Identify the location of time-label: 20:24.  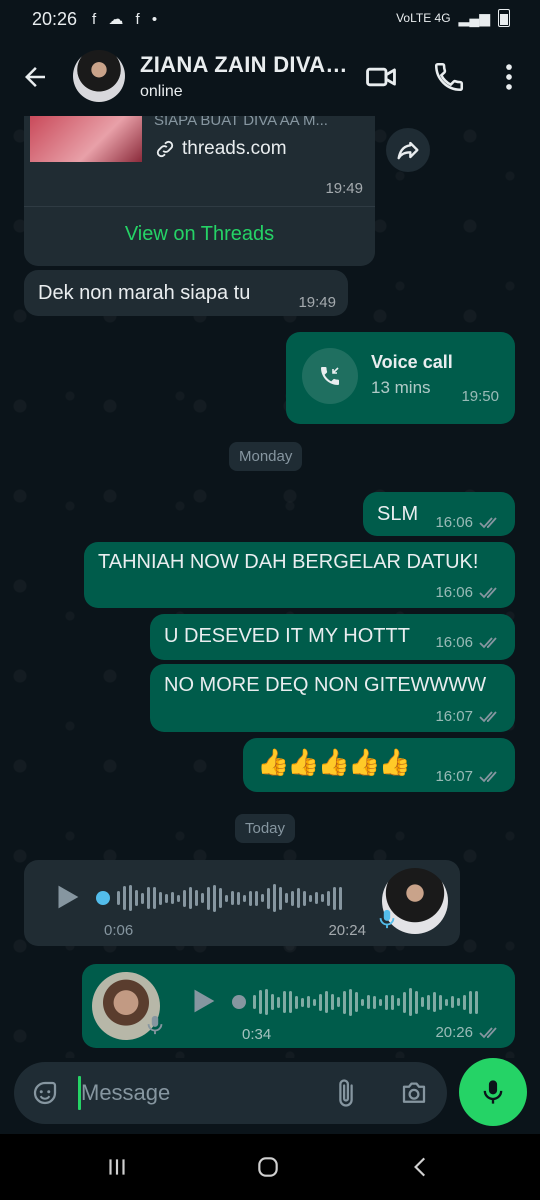
(347, 930).